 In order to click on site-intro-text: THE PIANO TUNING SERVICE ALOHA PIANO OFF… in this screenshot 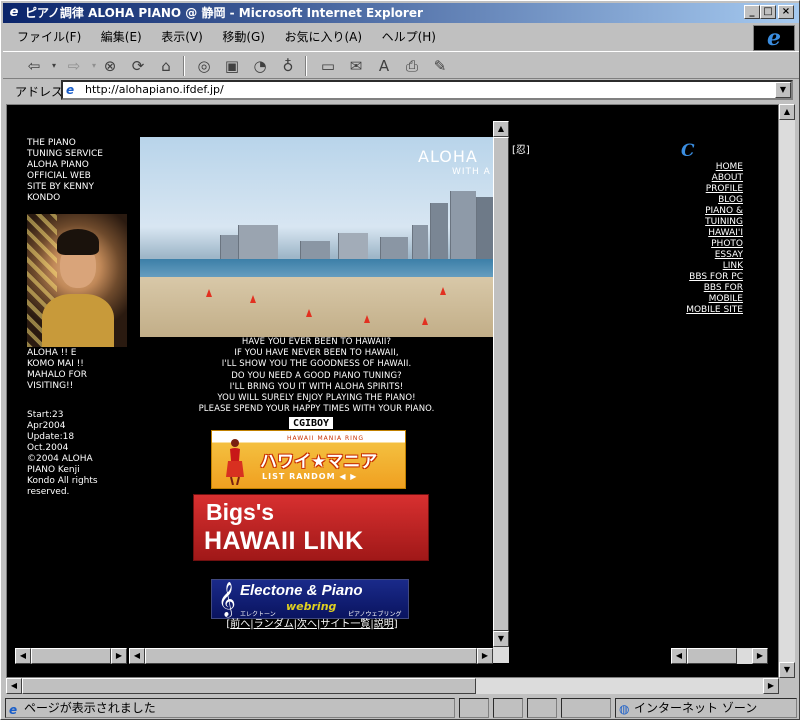, I will do `click(65, 170)`.